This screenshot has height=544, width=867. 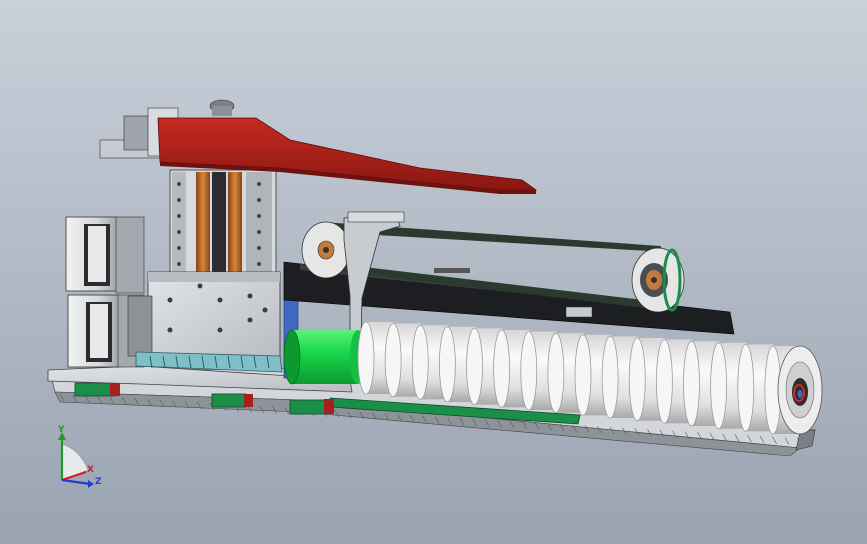 What do you see at coordinates (98, 482) in the screenshot?
I see `z-axis-label: Z` at bounding box center [98, 482].